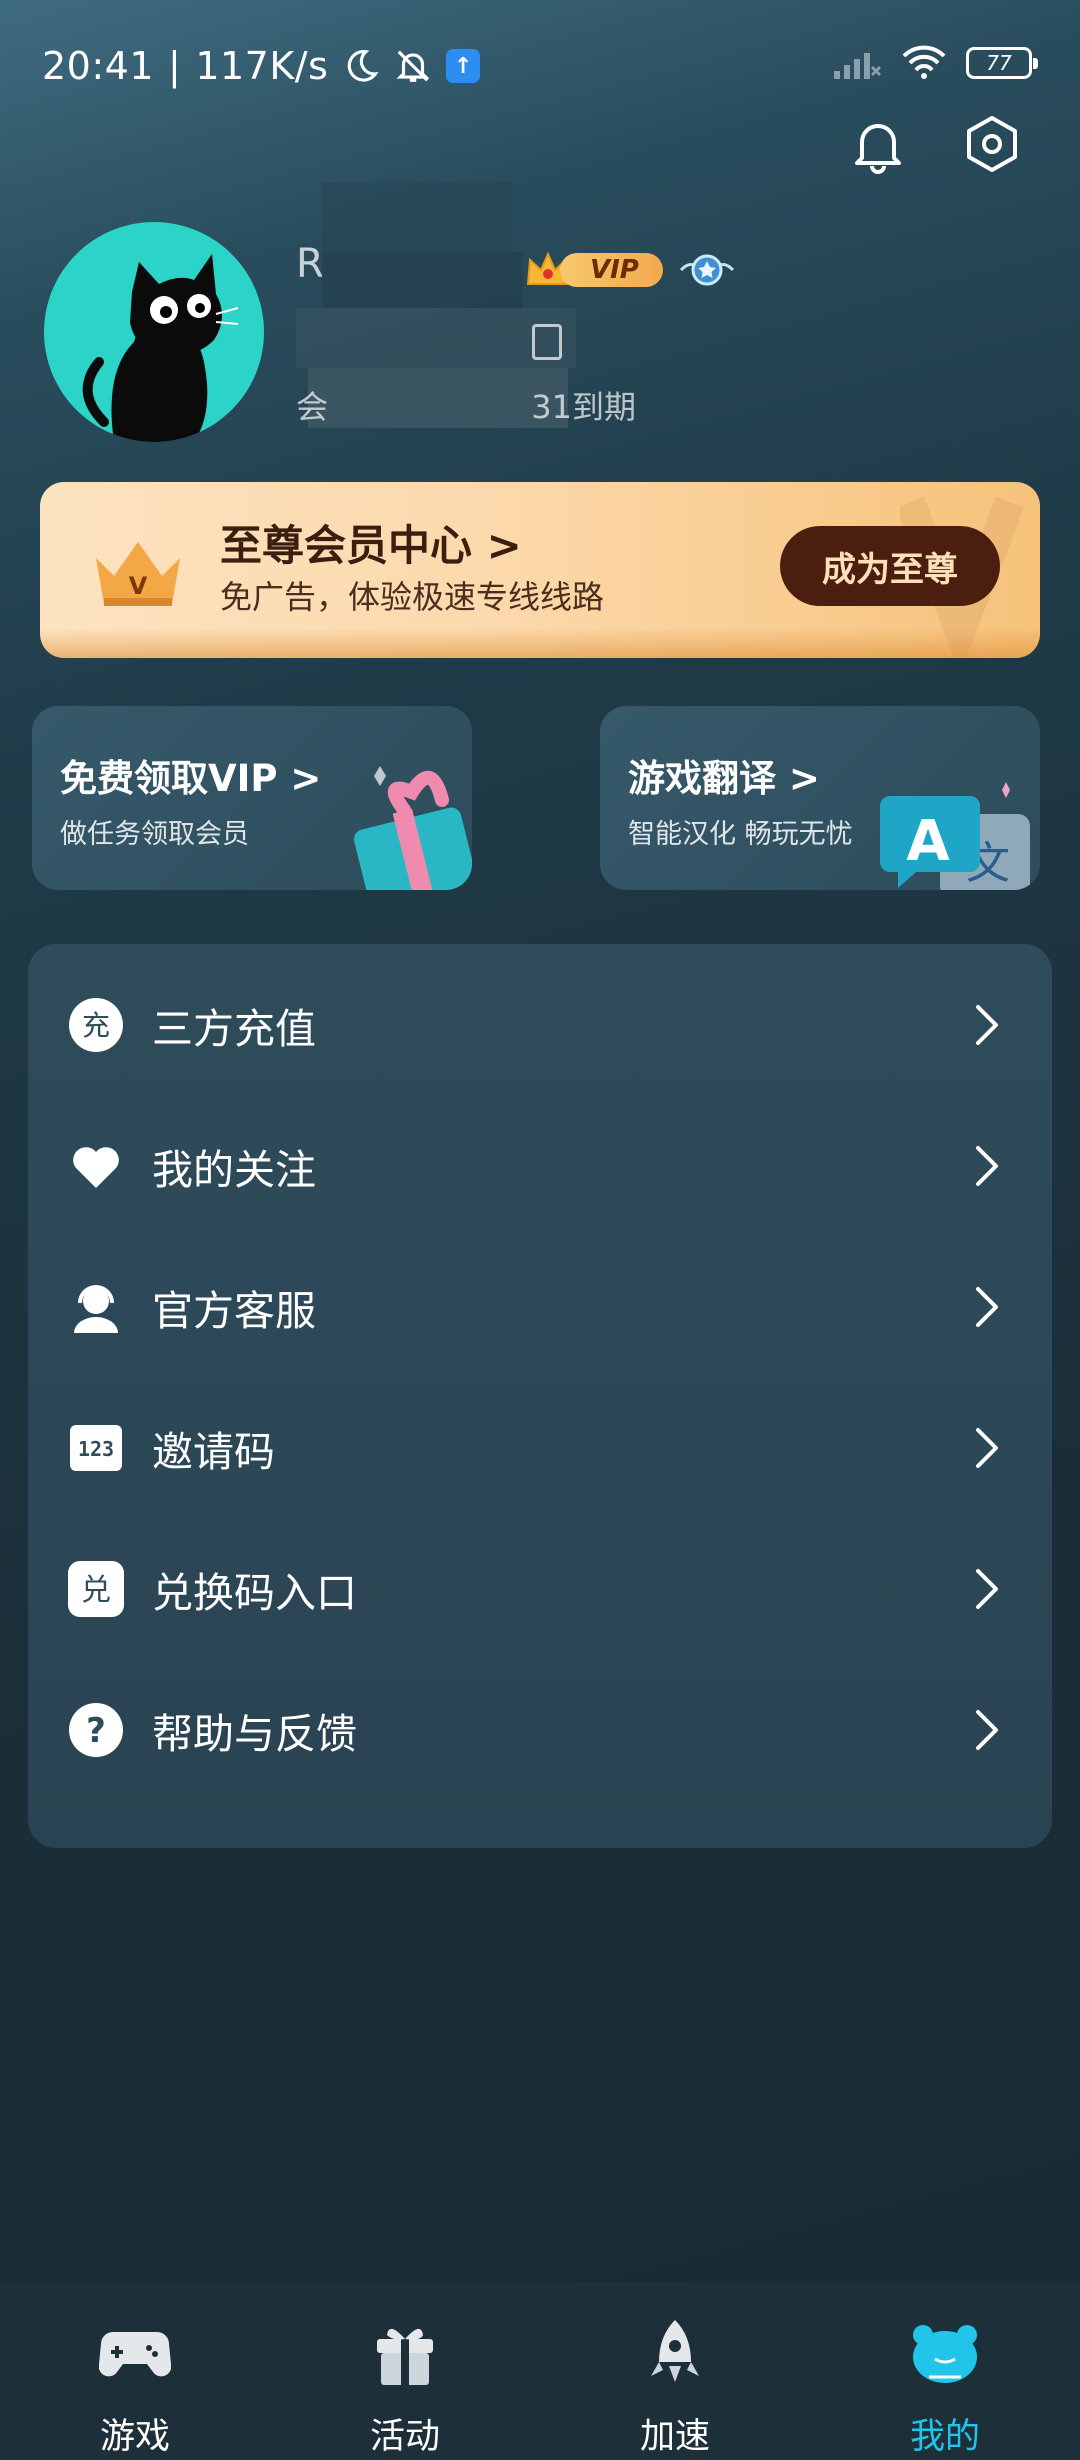  Describe the element at coordinates (540, 1165) in the screenshot. I see `menu-item-follow: 我的关注` at that location.